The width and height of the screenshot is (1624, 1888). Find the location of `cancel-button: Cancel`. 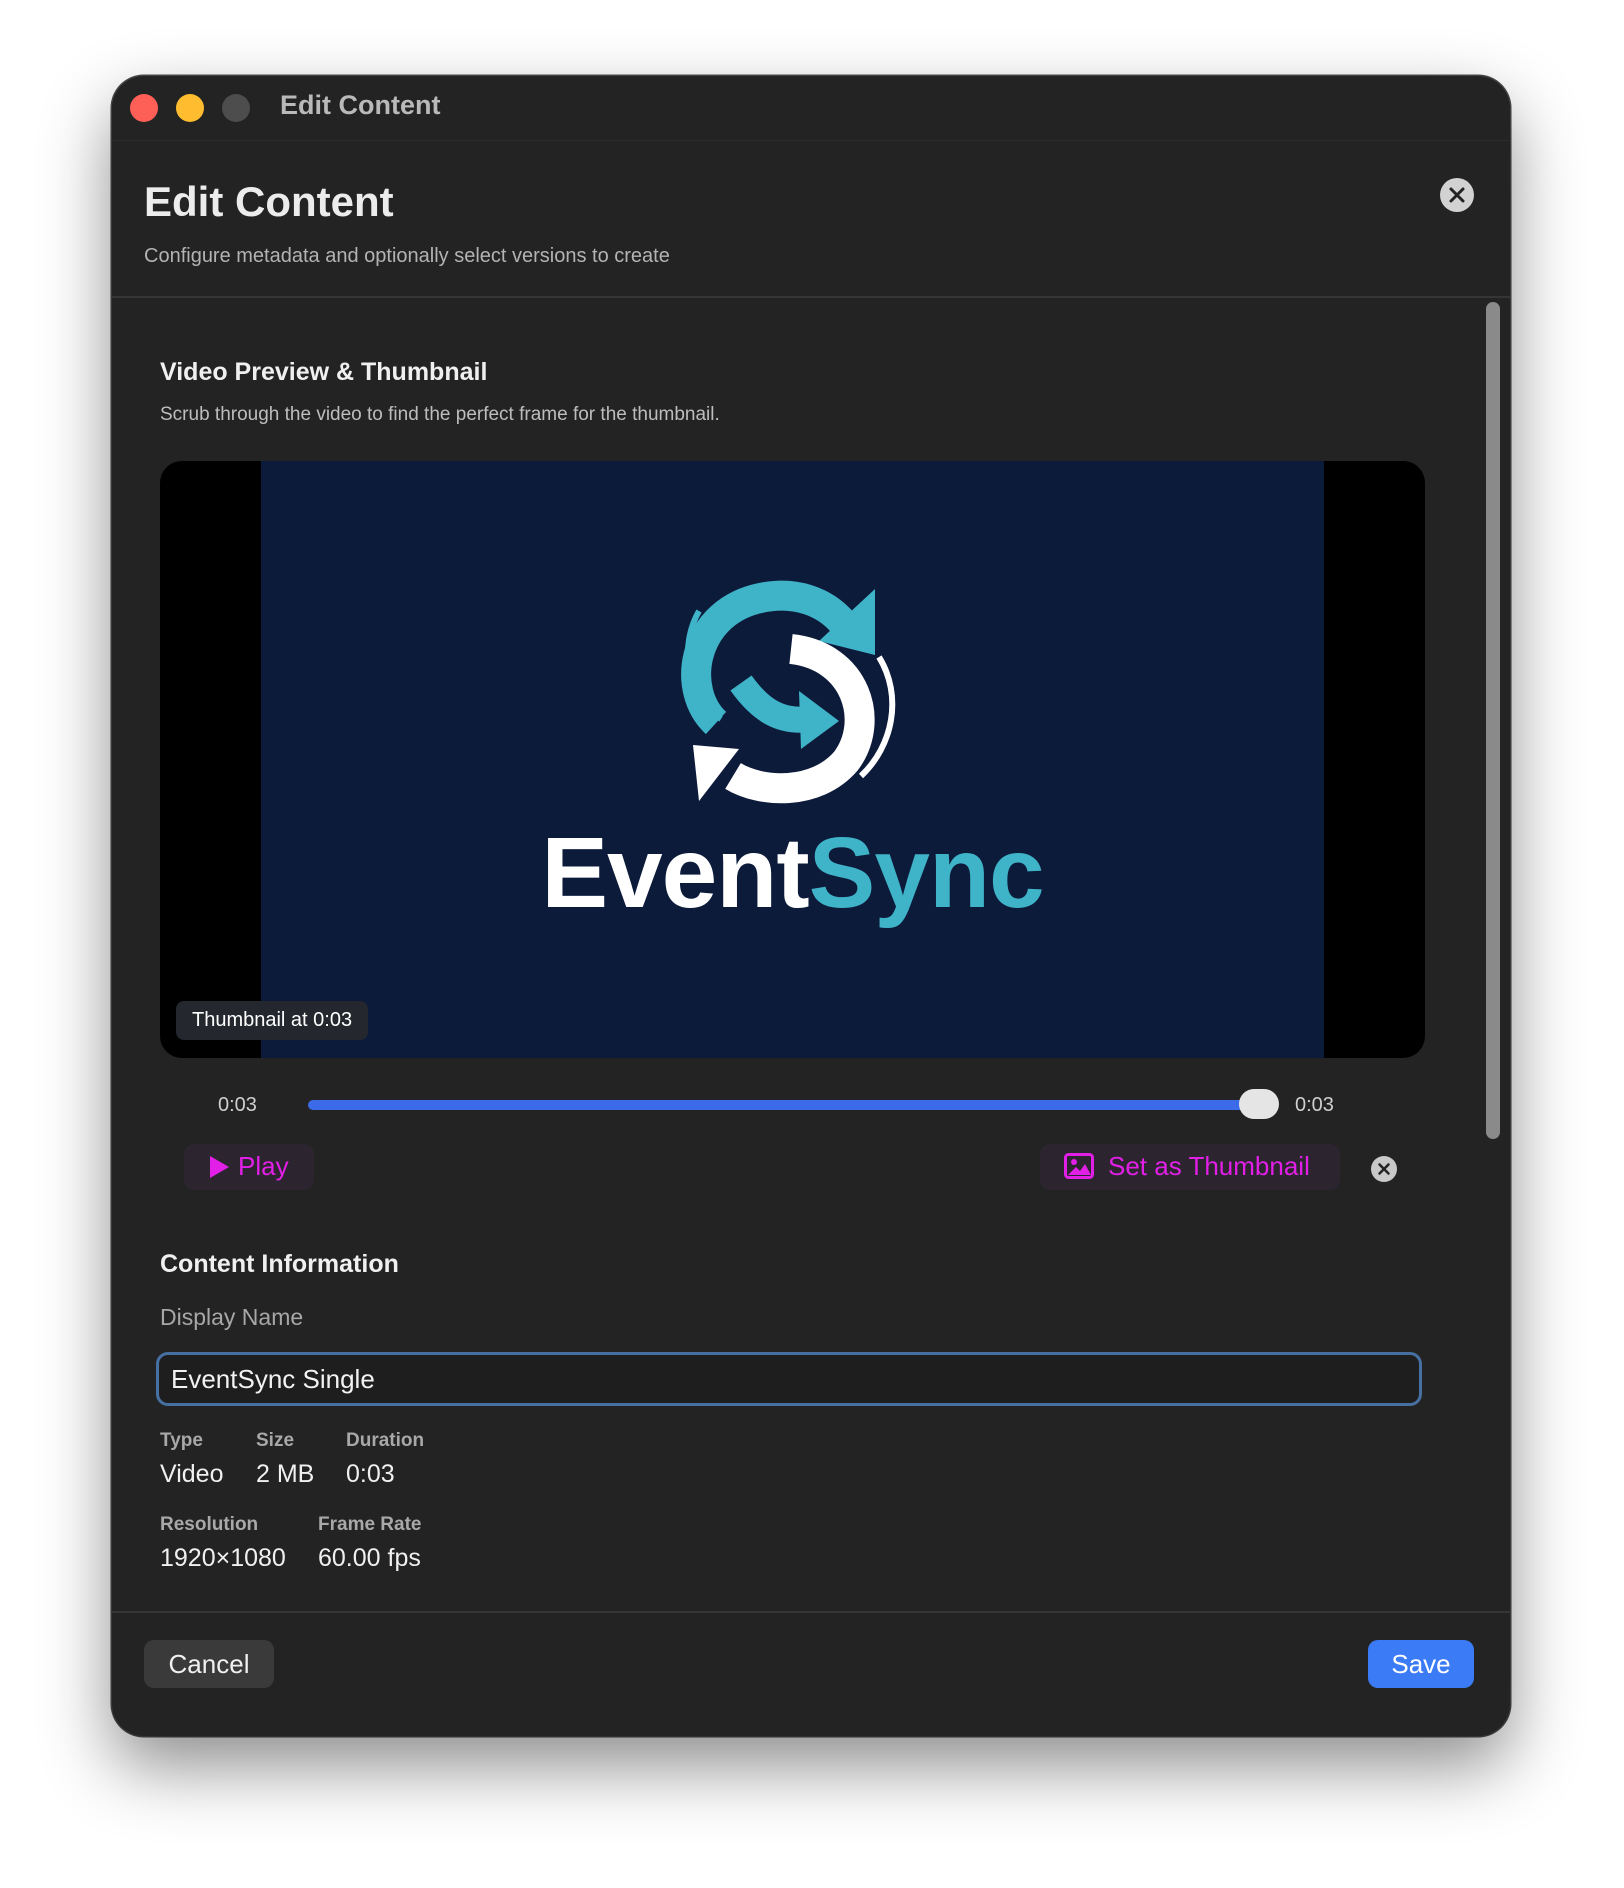

cancel-button: Cancel is located at coordinates (209, 1664).